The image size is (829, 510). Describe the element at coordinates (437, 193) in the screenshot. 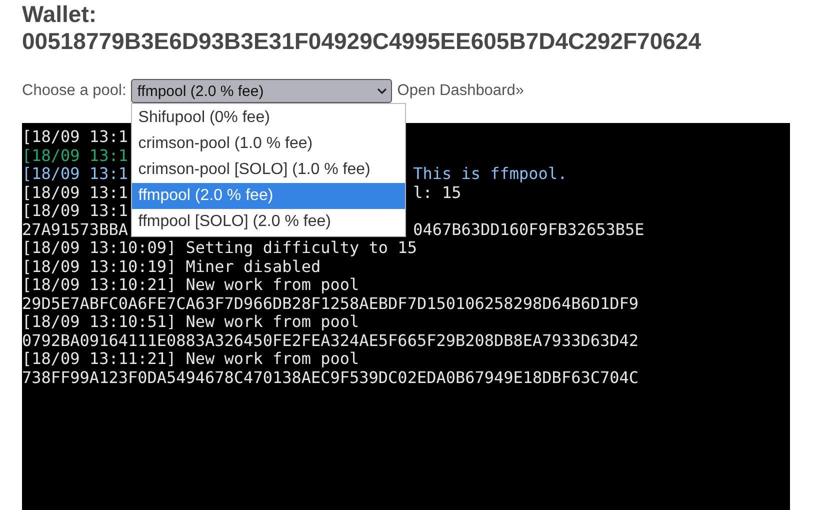

I see `log-line: l: 15` at that location.